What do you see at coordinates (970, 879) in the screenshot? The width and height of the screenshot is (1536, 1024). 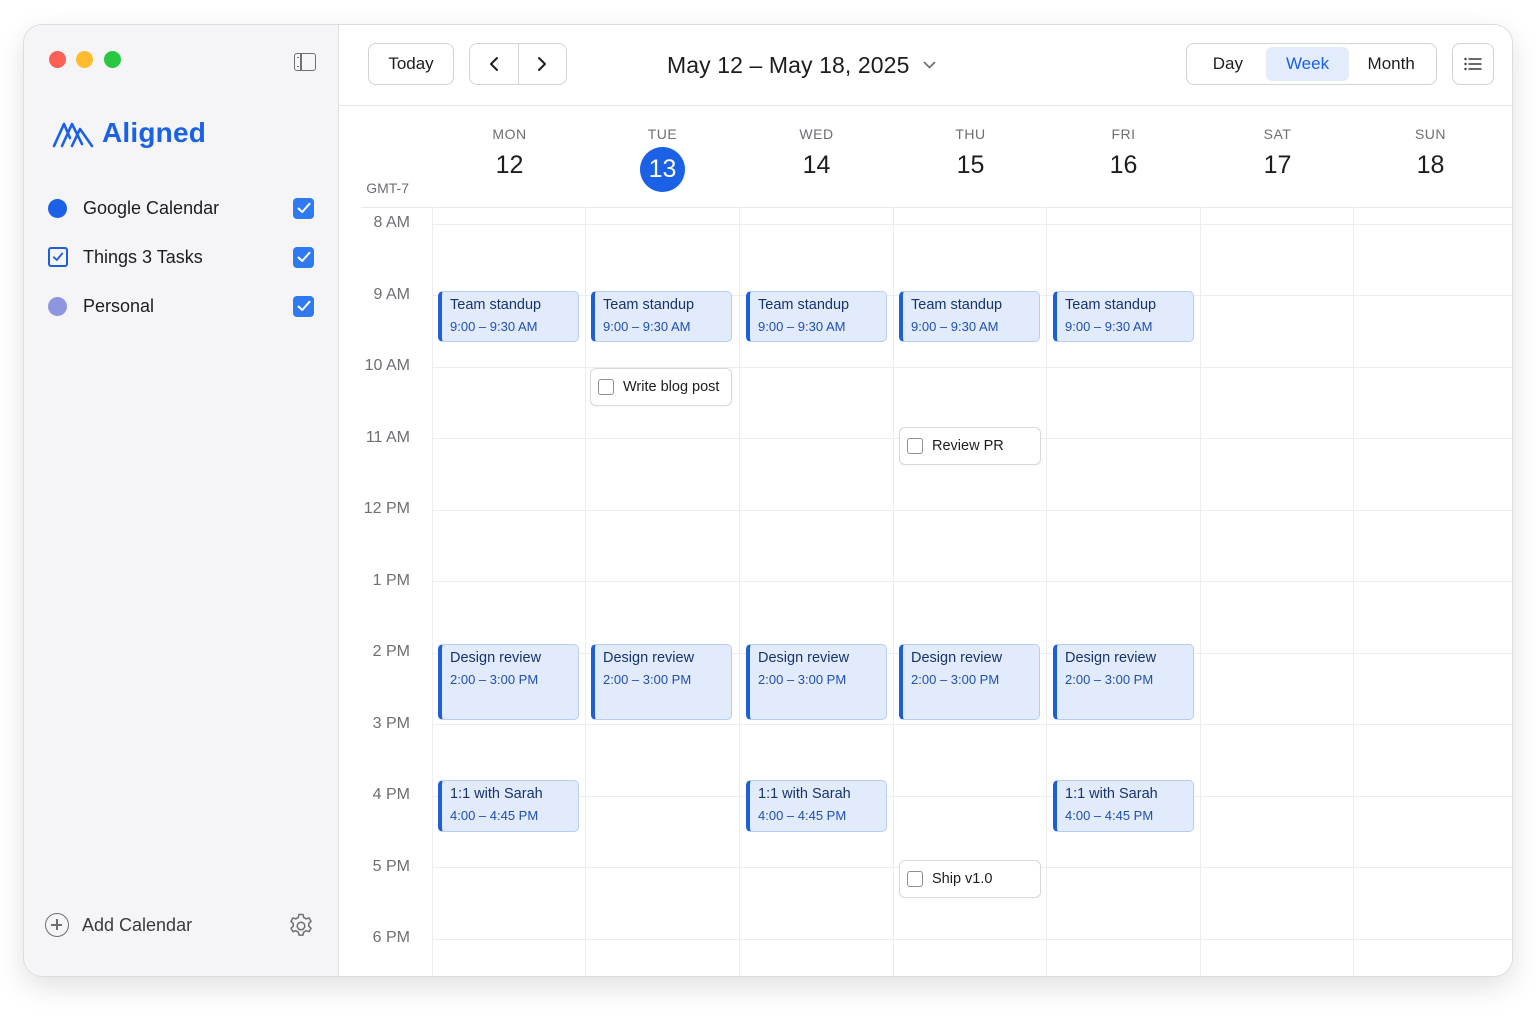 I see `task-ship-v1: Ship v1.0` at bounding box center [970, 879].